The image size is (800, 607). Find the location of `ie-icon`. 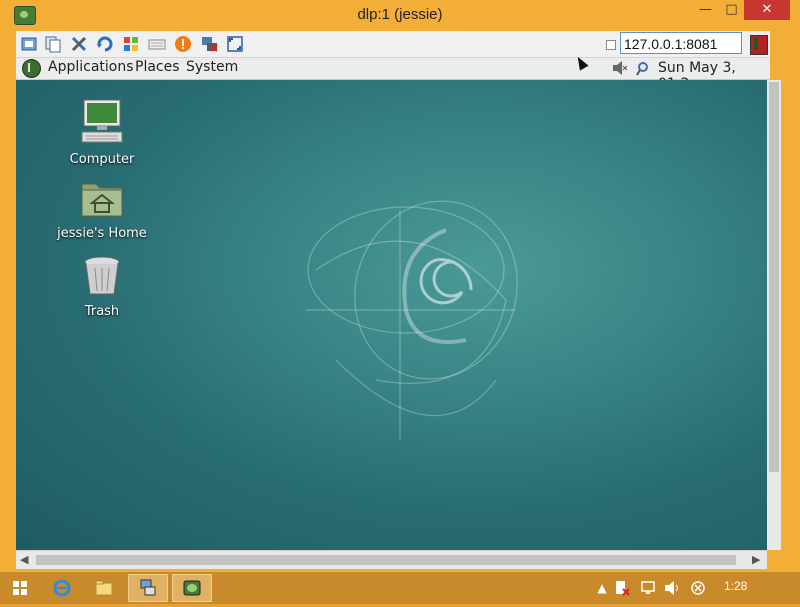

ie-icon is located at coordinates (62, 588).